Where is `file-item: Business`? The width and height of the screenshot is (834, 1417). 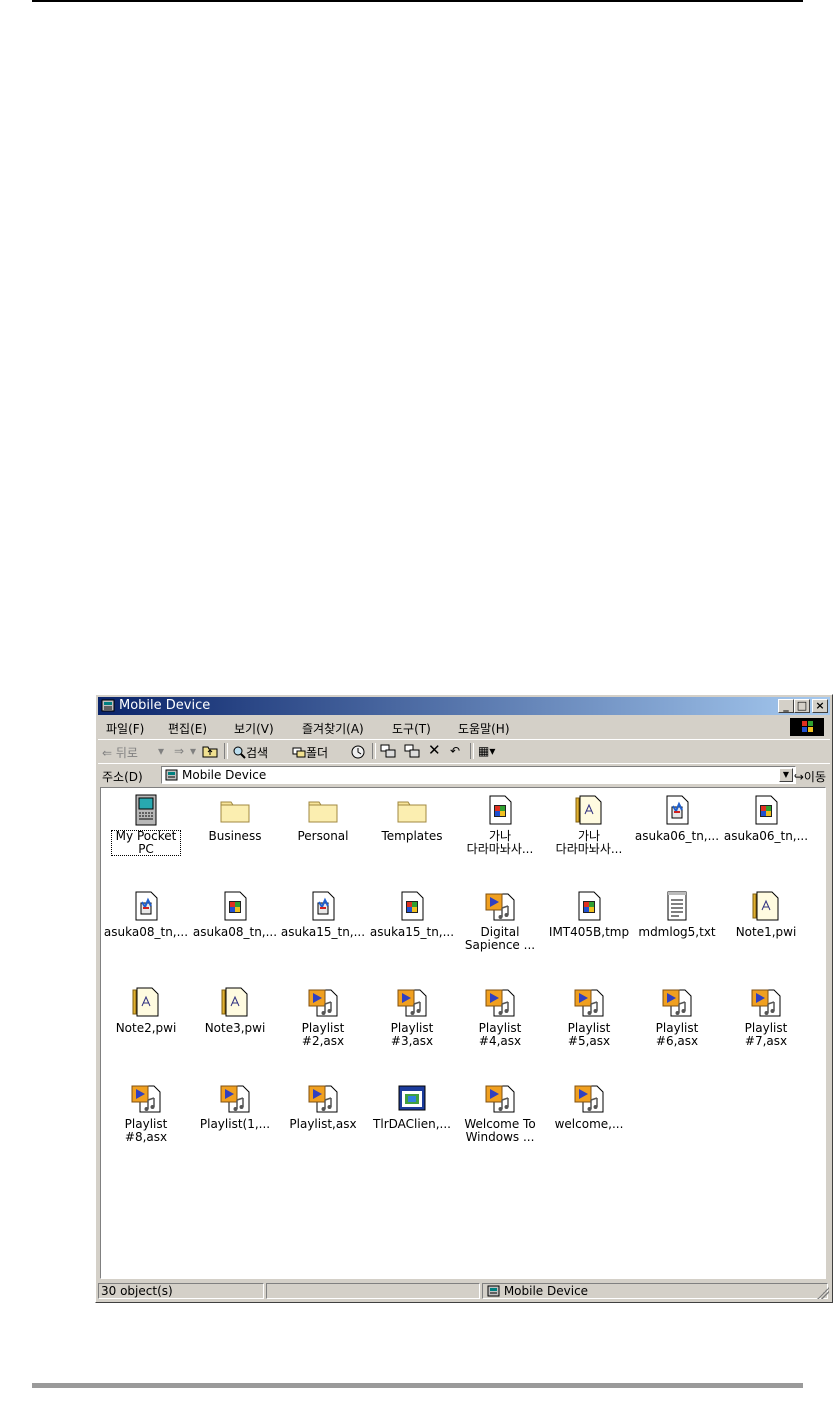 file-item: Business is located at coordinates (235, 835).